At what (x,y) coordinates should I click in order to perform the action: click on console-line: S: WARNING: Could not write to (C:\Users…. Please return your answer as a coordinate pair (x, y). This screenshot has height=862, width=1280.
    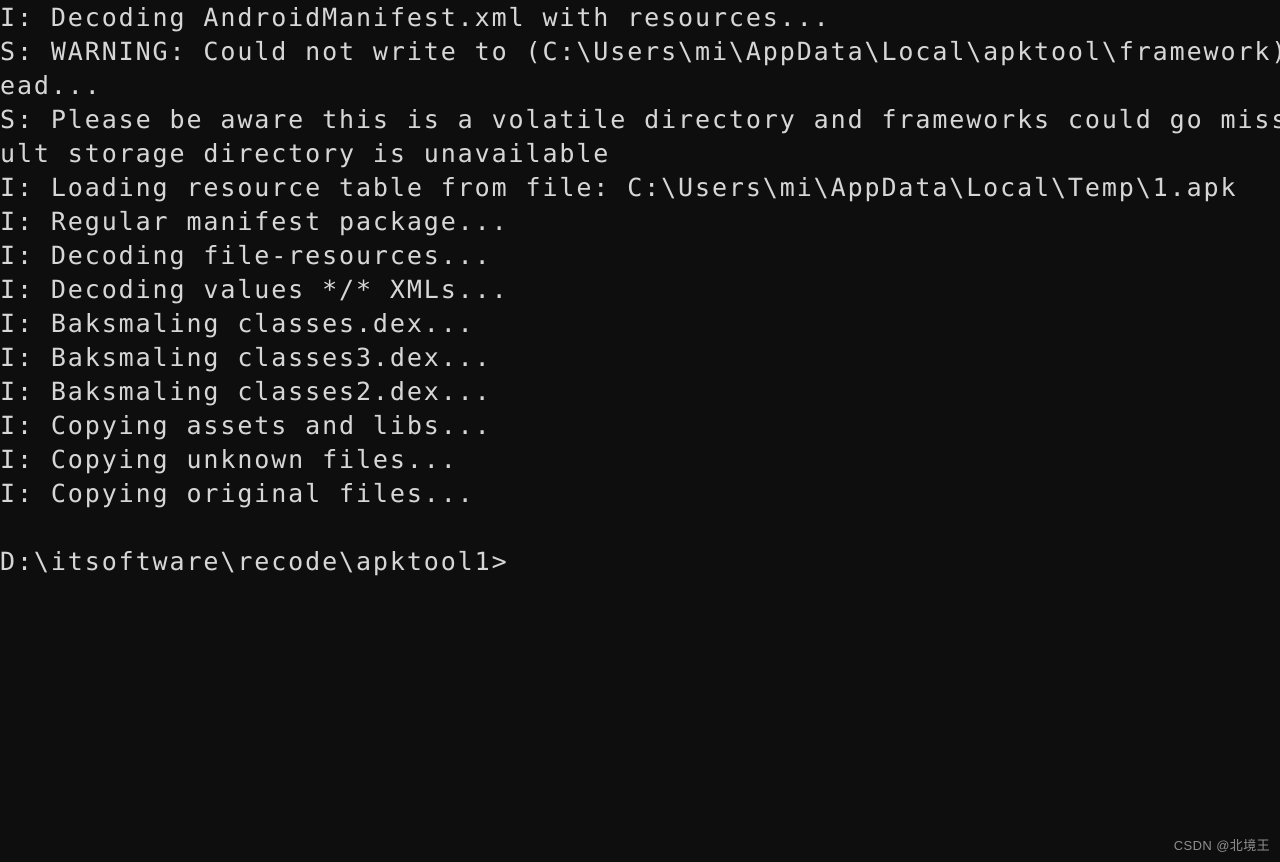
    Looking at the image, I should click on (640, 51).